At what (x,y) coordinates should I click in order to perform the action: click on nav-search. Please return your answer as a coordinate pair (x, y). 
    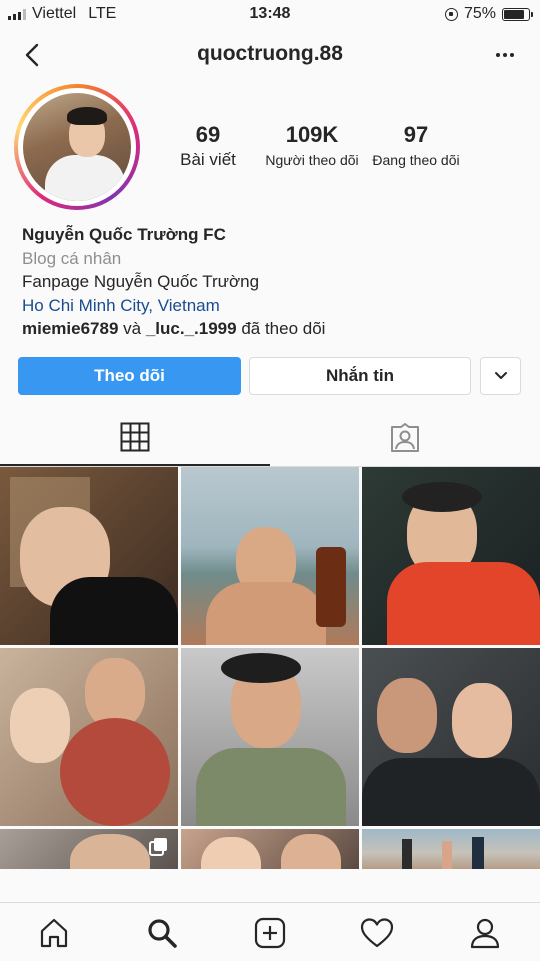
    Looking at the image, I should click on (162, 933).